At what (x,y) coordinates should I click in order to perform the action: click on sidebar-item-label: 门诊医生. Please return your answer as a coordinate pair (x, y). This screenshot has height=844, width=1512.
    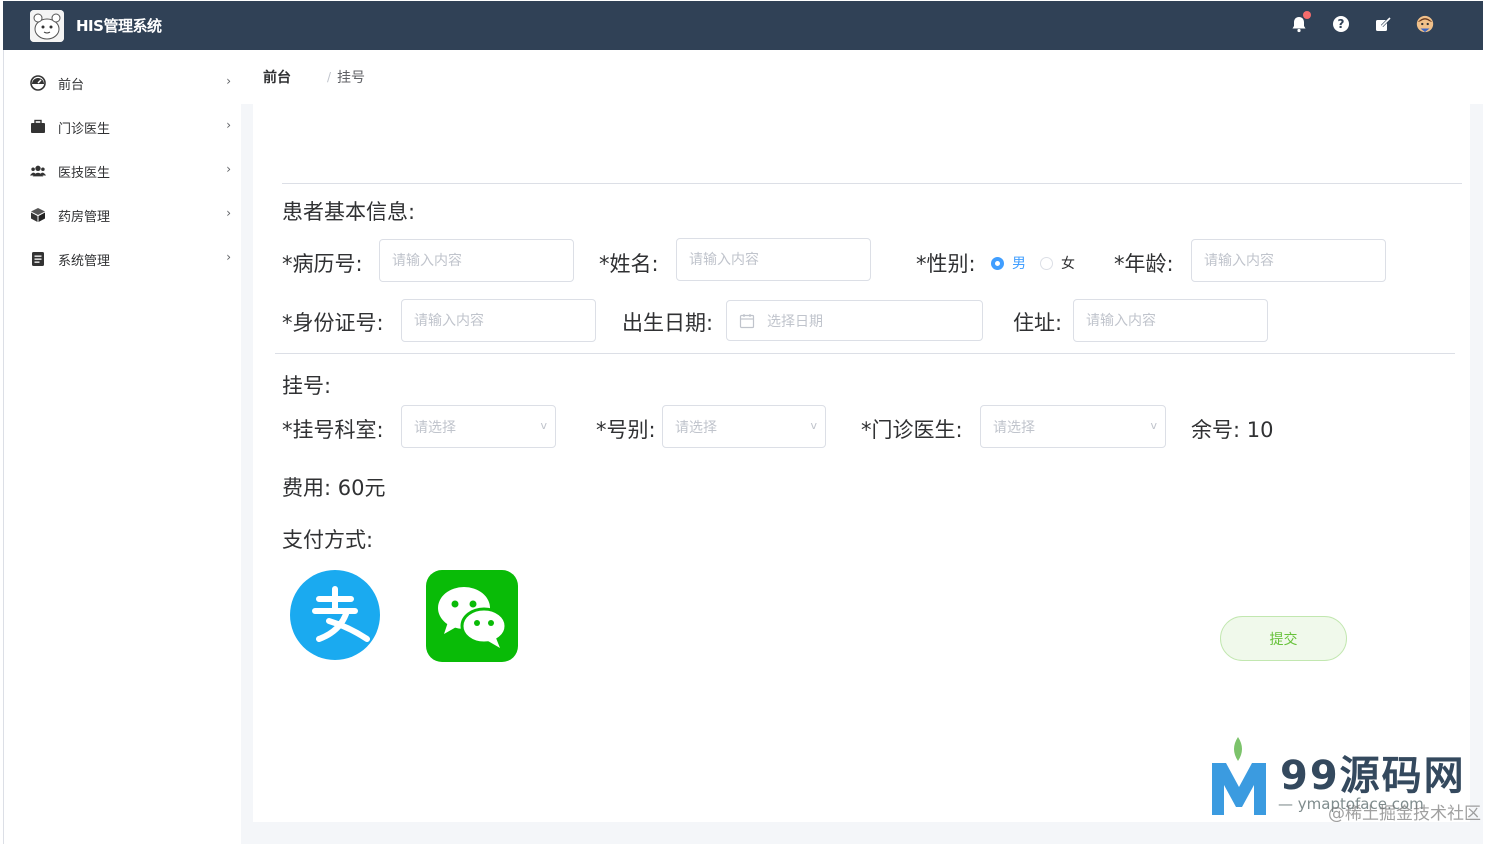
    Looking at the image, I should click on (84, 129).